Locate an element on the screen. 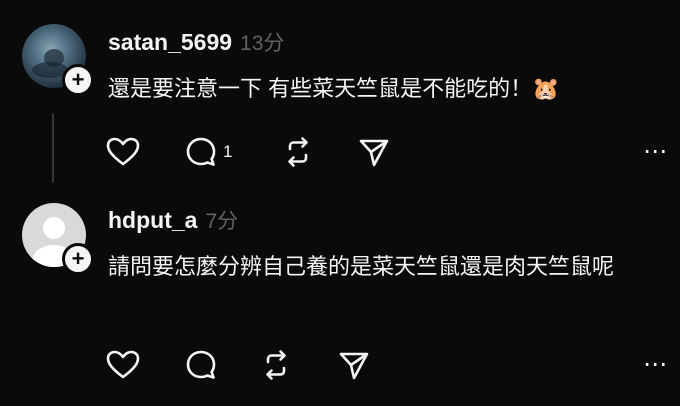 Image resolution: width=680 pixels, height=406 pixels. post-time: 13分 is located at coordinates (262, 43).